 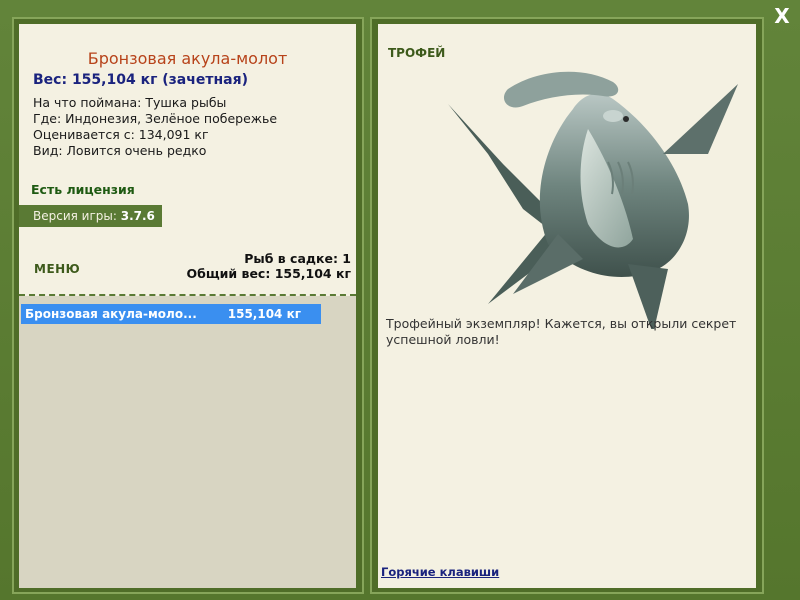 What do you see at coordinates (297, 258) in the screenshot?
I see `keep-count: Рыб в садке: 1` at bounding box center [297, 258].